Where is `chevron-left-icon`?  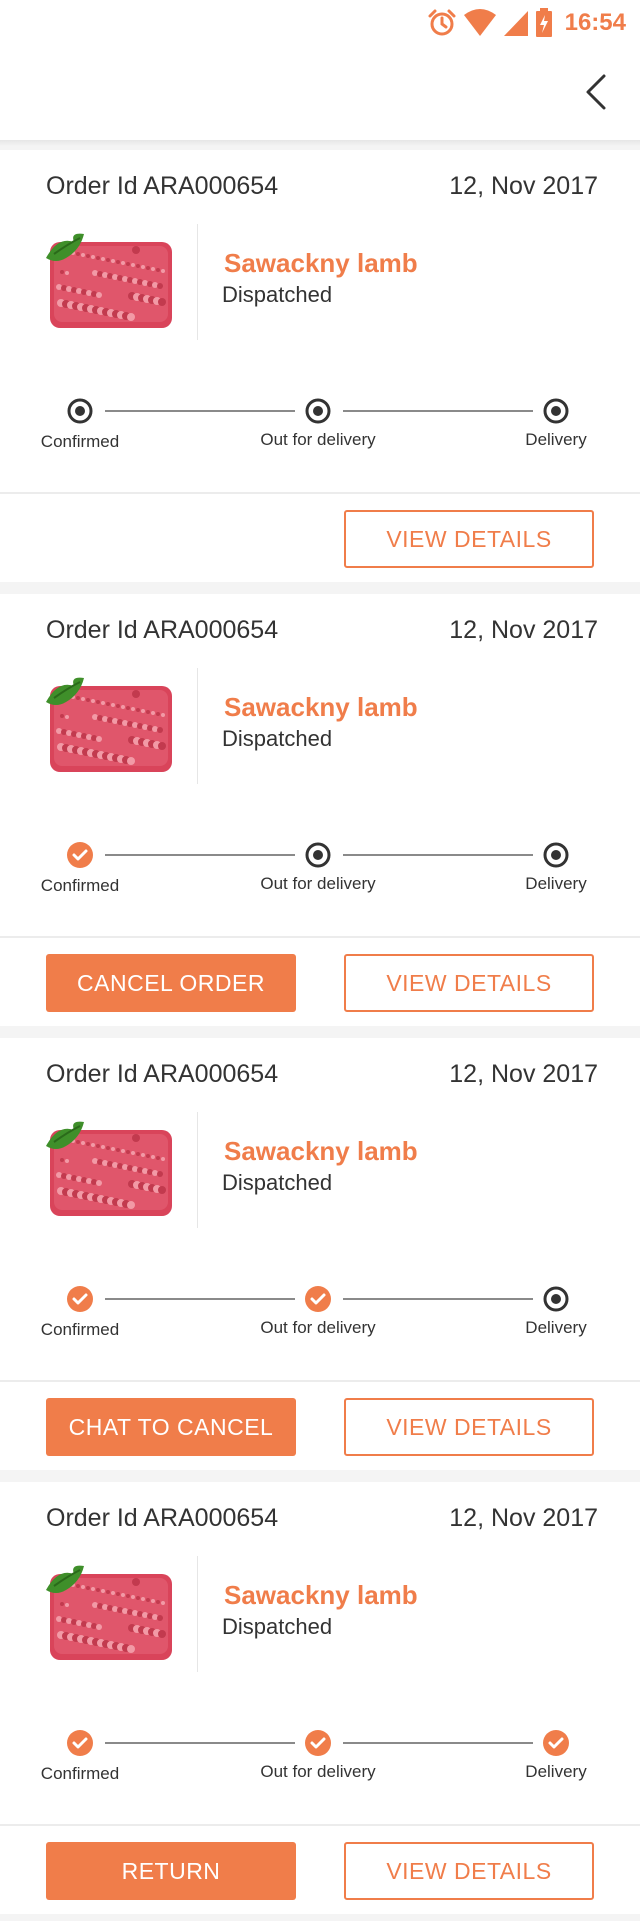 chevron-left-icon is located at coordinates (598, 92).